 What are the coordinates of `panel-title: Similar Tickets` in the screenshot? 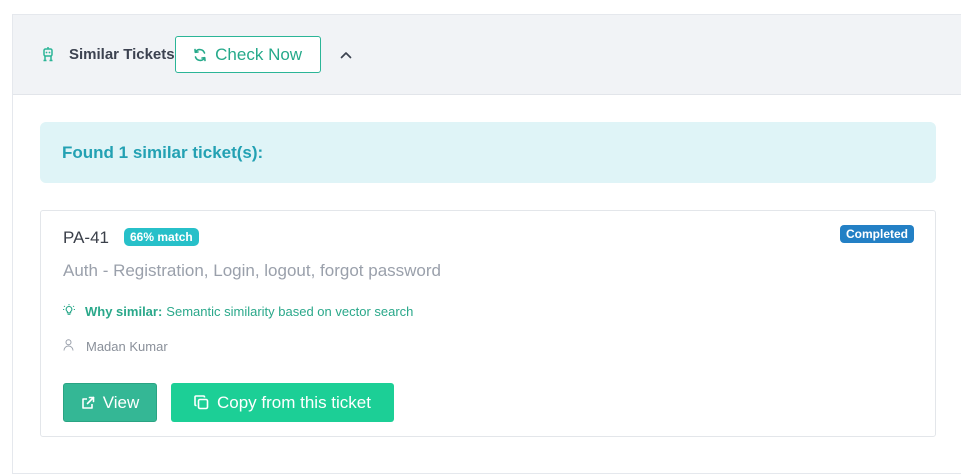 It's located at (122, 54).